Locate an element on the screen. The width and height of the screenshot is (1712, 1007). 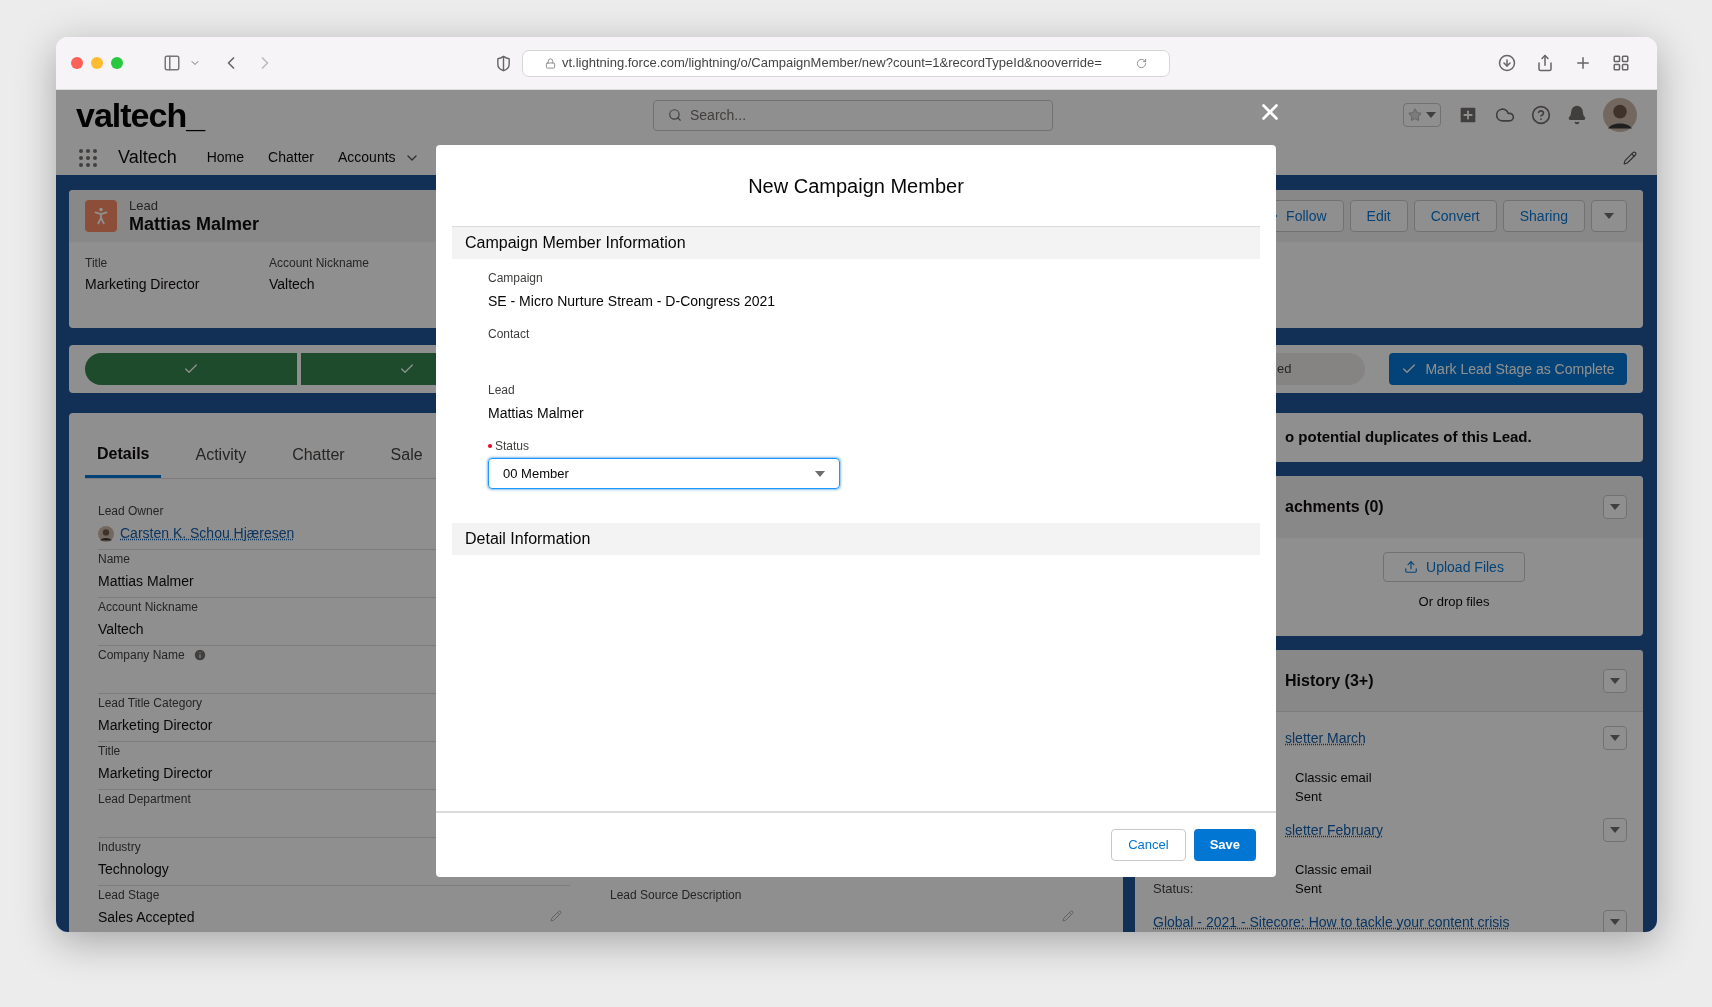
card-title: History (3+) is located at coordinates (1329, 680).